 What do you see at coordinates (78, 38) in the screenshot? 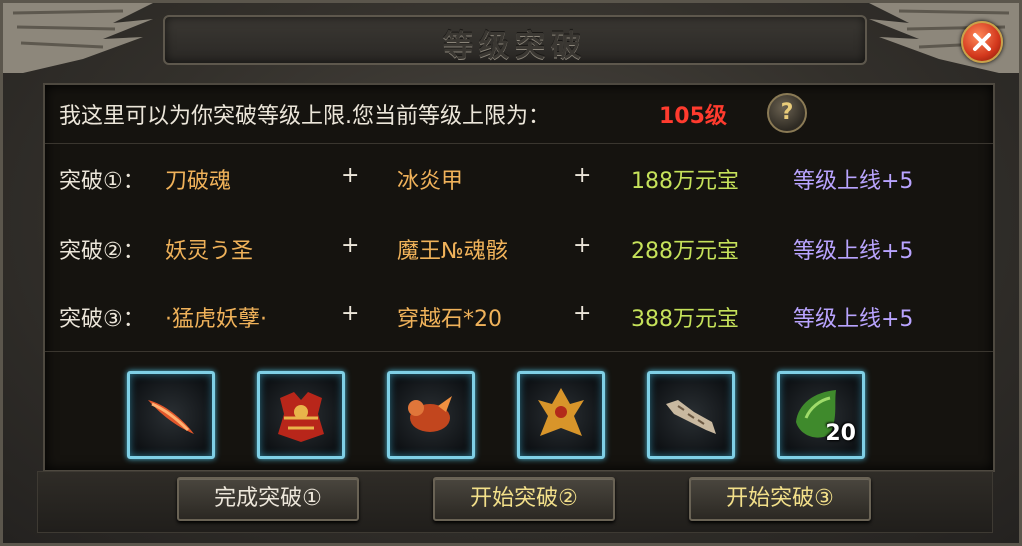
I see `left-wing-ornament-icon` at bounding box center [78, 38].